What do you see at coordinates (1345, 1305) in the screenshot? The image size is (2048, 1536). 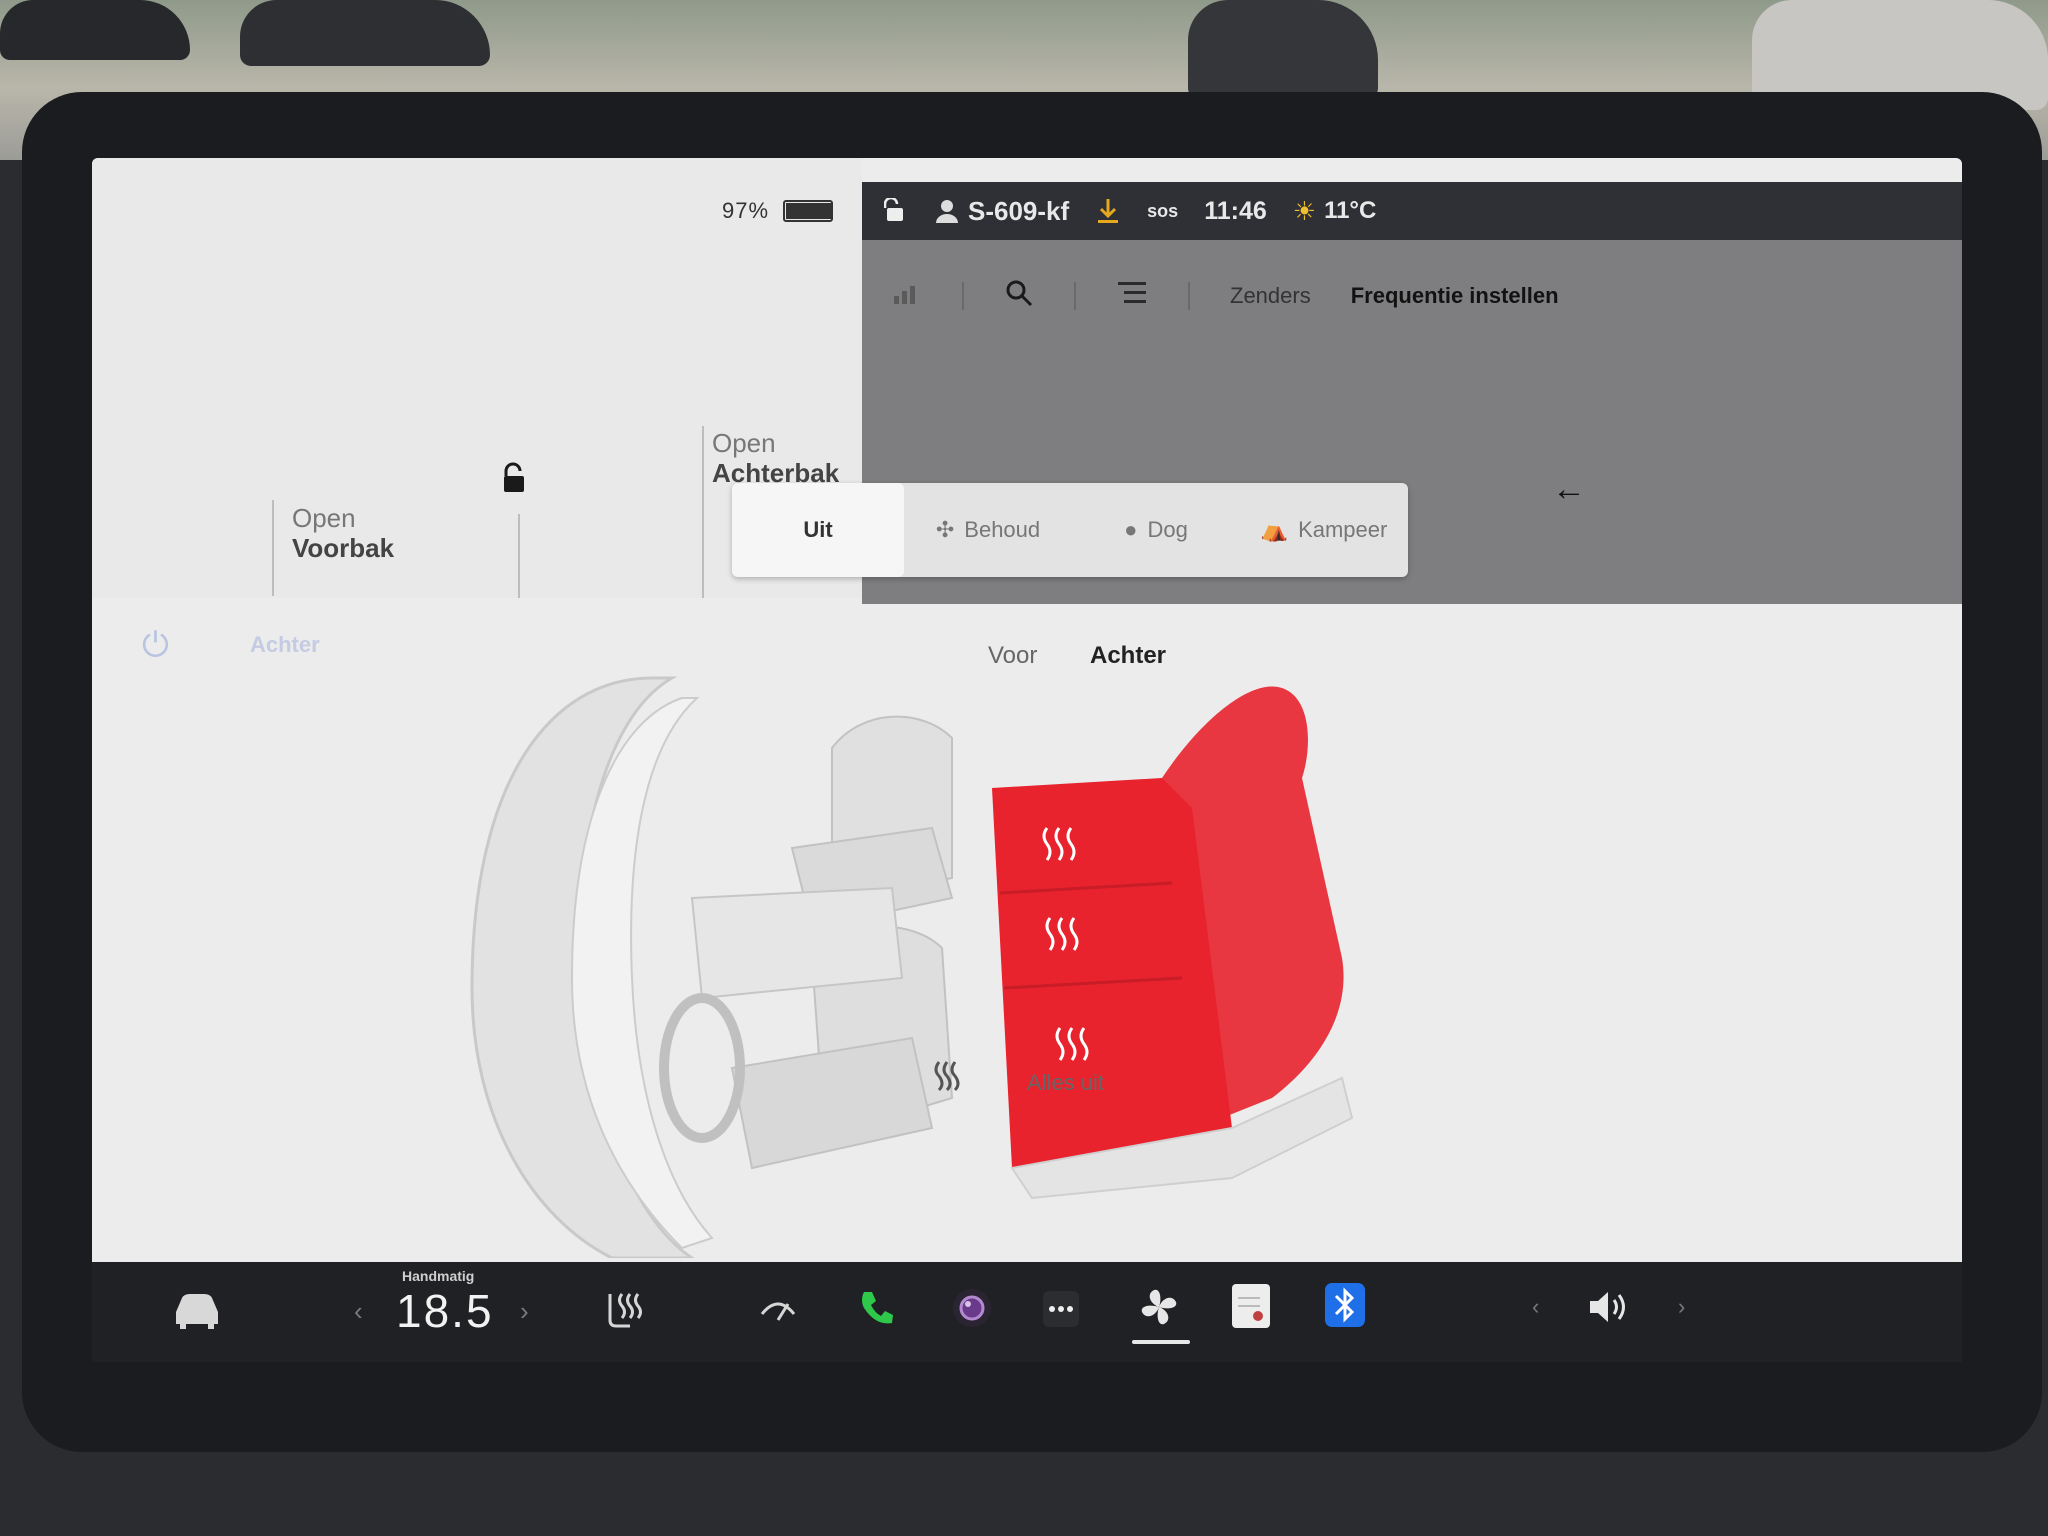 I see `bluetooth-icon` at bounding box center [1345, 1305].